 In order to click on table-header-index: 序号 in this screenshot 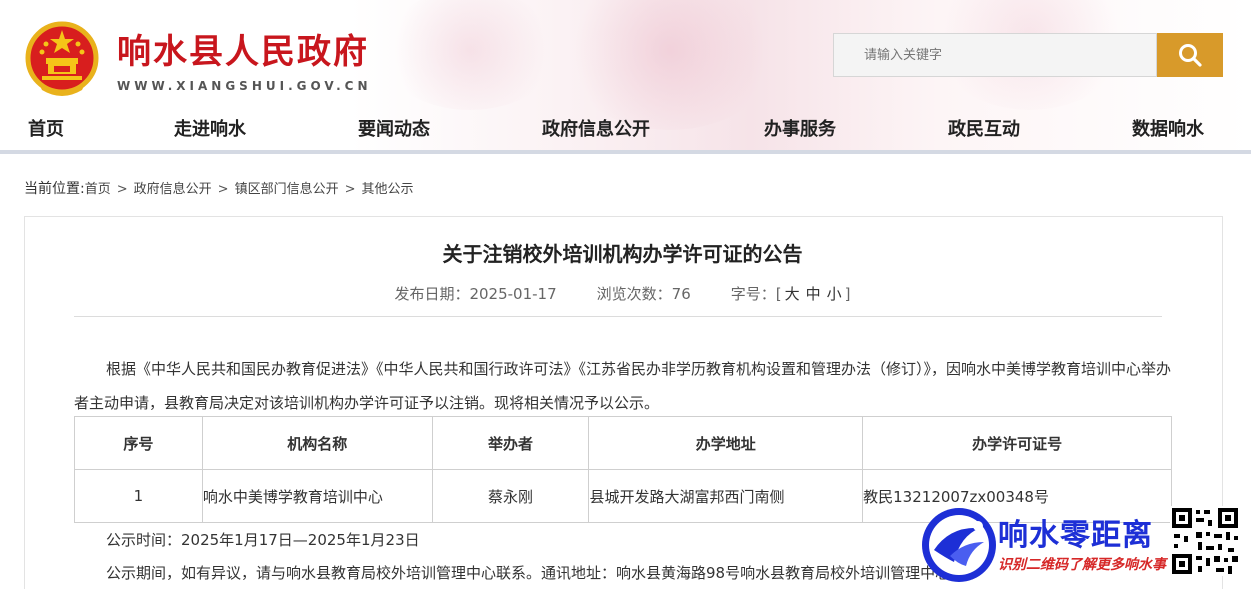, I will do `click(138, 443)`.